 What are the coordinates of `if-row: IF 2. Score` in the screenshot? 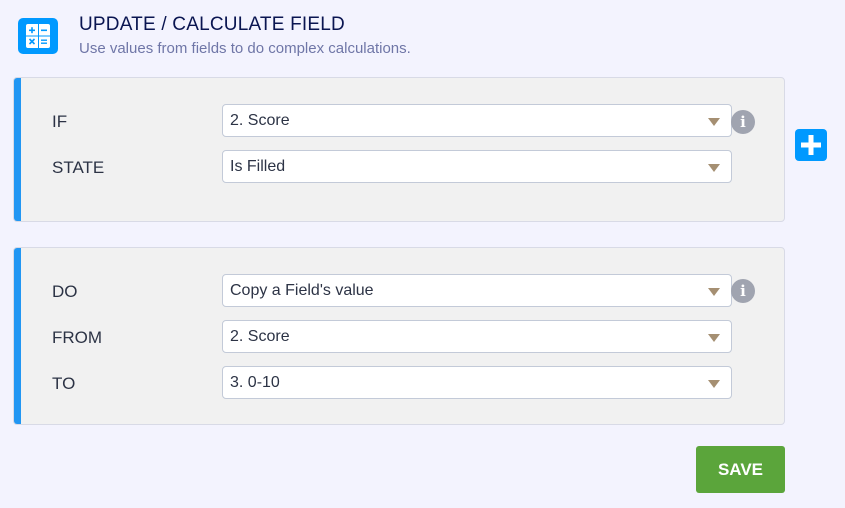 It's located at (399, 121).